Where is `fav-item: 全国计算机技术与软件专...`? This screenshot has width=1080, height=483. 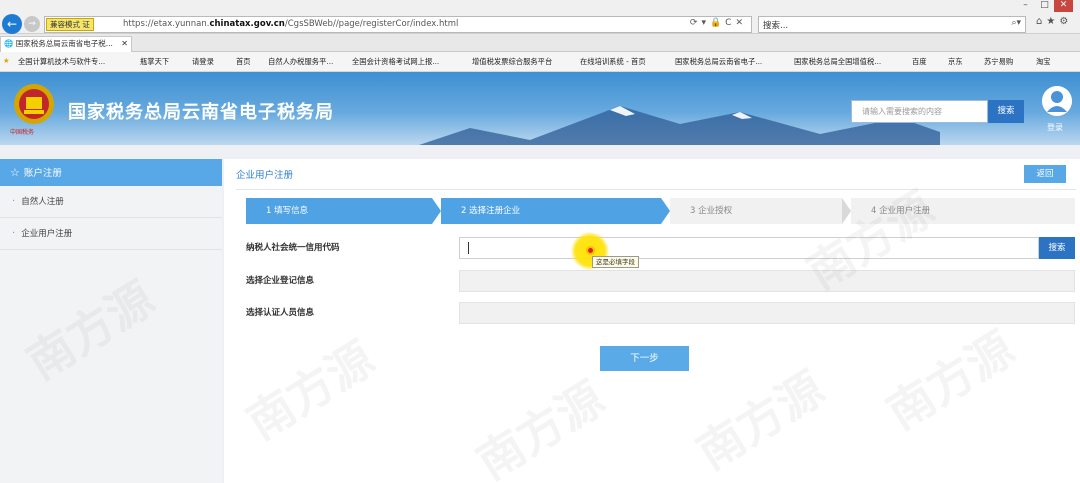
fav-item: 全国计算机技术与软件专... is located at coordinates (61, 62).